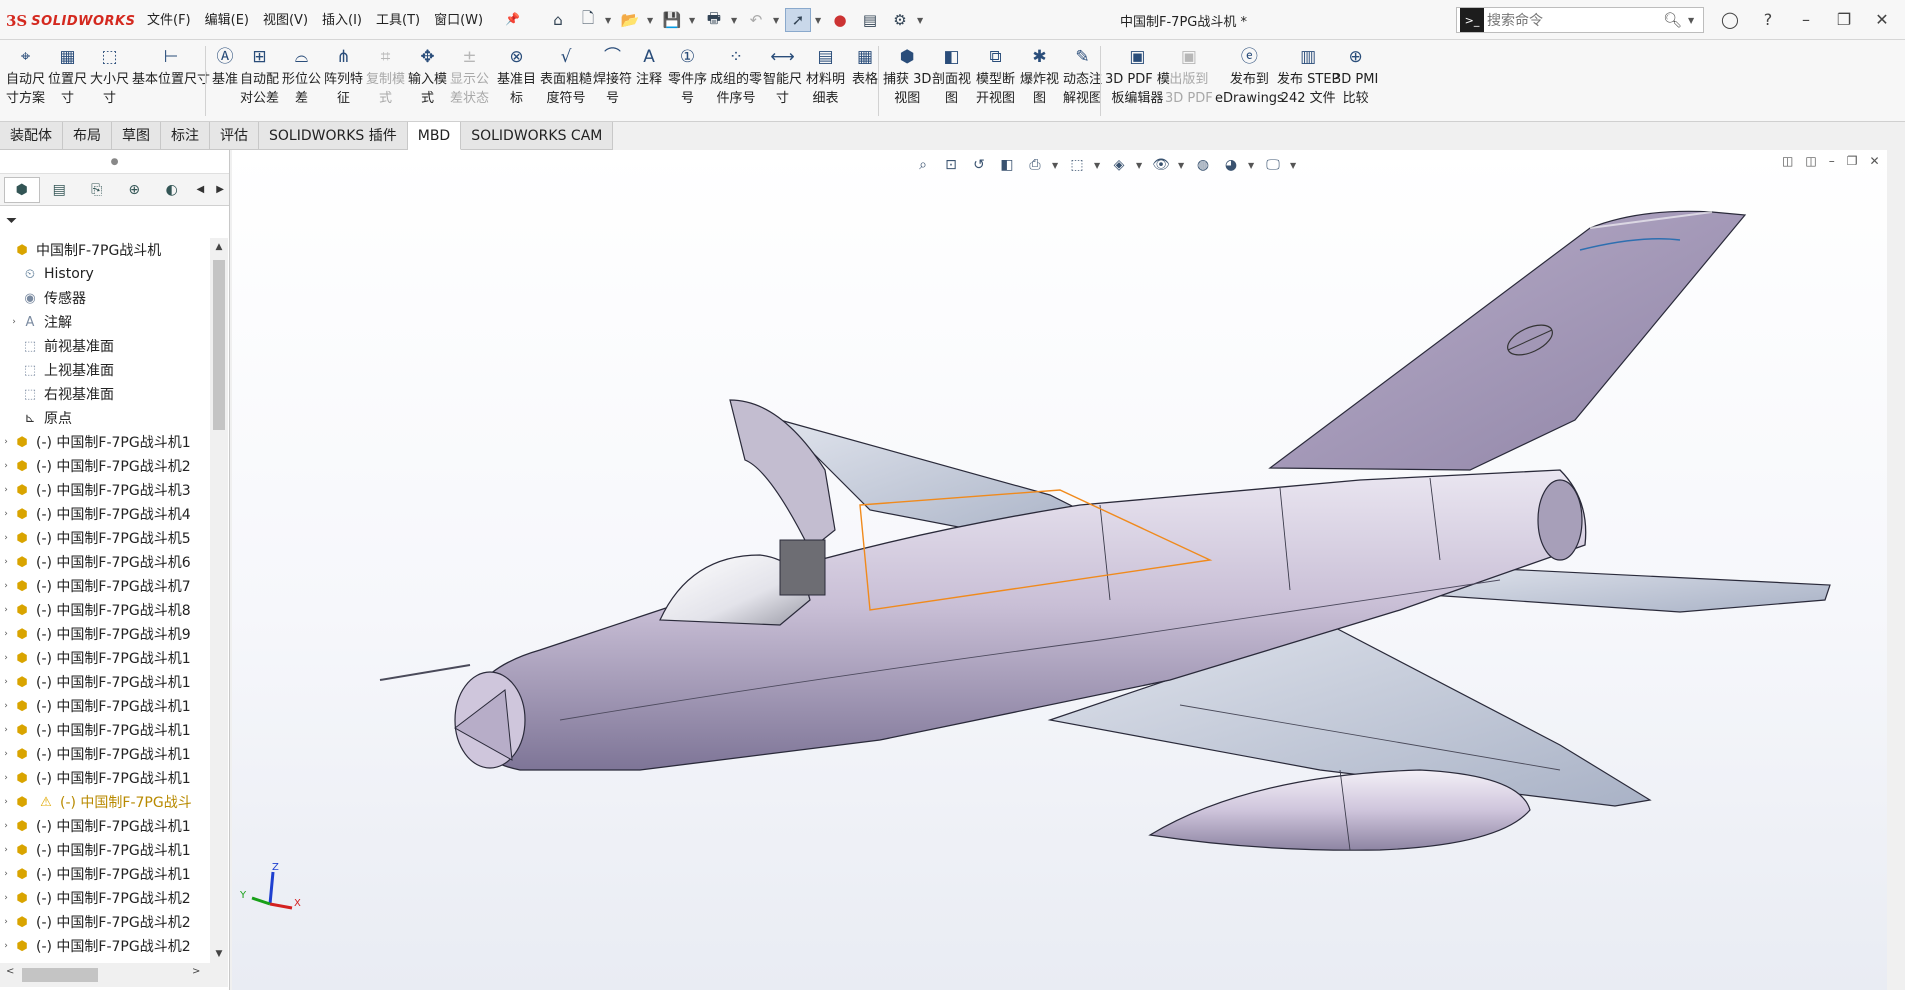 The height and width of the screenshot is (990, 1905). What do you see at coordinates (219, 345) in the screenshot?
I see `scroll-thumb` at bounding box center [219, 345].